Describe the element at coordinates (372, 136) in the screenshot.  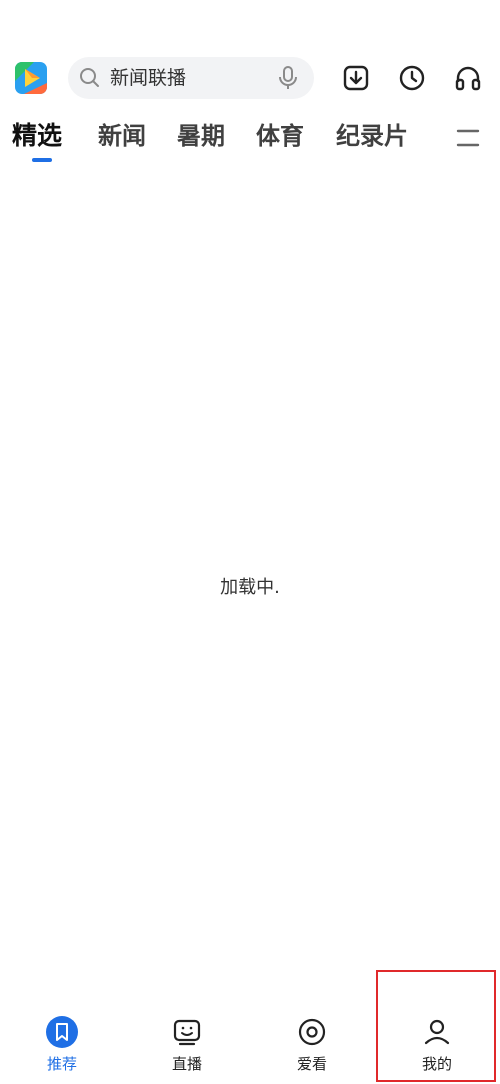
I see `tab-documentary: 纪录片` at that location.